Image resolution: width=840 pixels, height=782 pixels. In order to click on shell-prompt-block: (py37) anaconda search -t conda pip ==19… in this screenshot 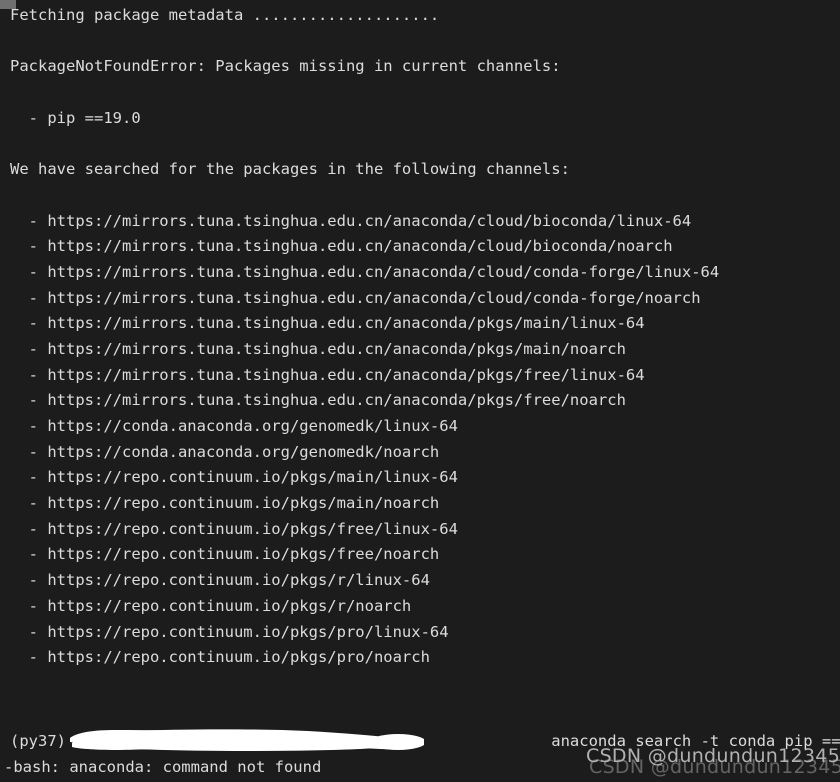, I will do `click(420, 755)`.